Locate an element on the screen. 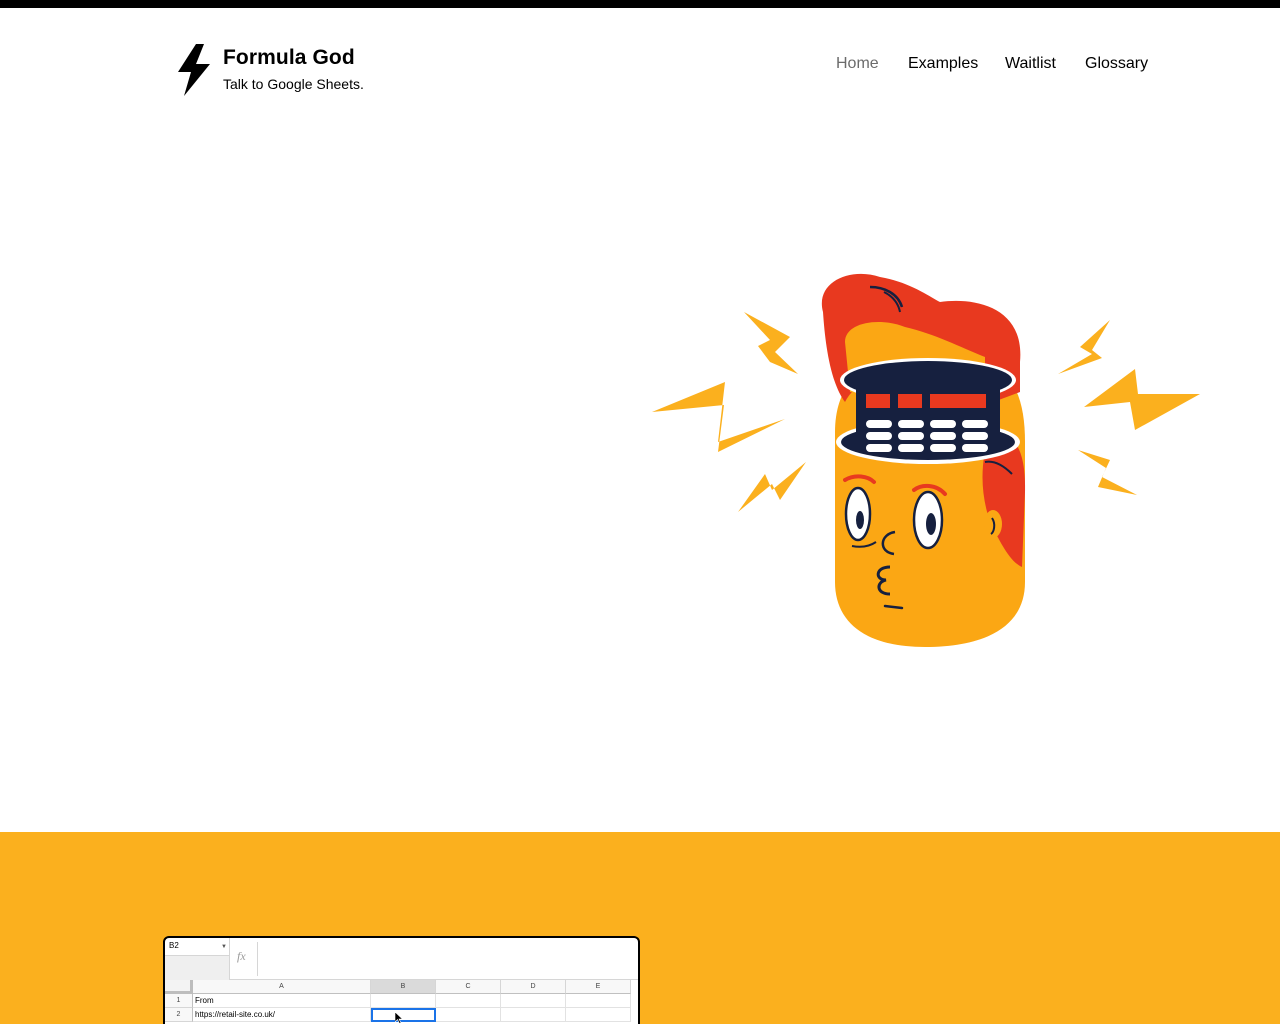  row-header-1: 1 is located at coordinates (179, 1001).